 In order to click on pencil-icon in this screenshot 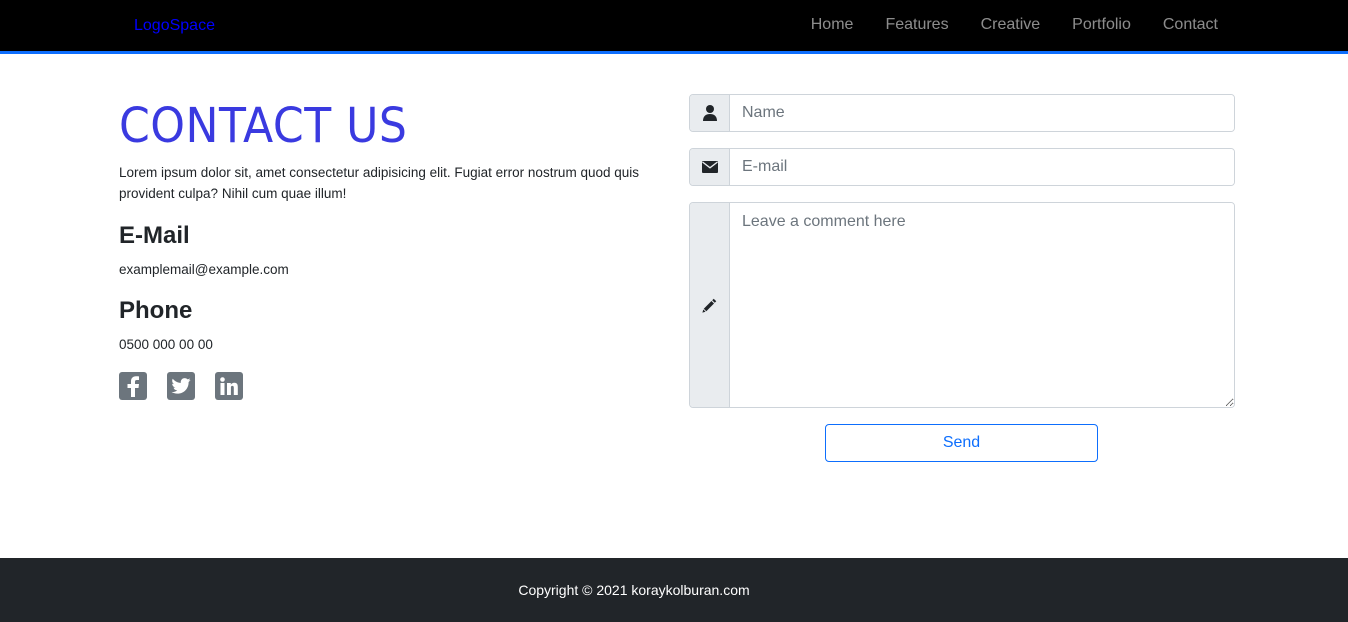, I will do `click(710, 305)`.